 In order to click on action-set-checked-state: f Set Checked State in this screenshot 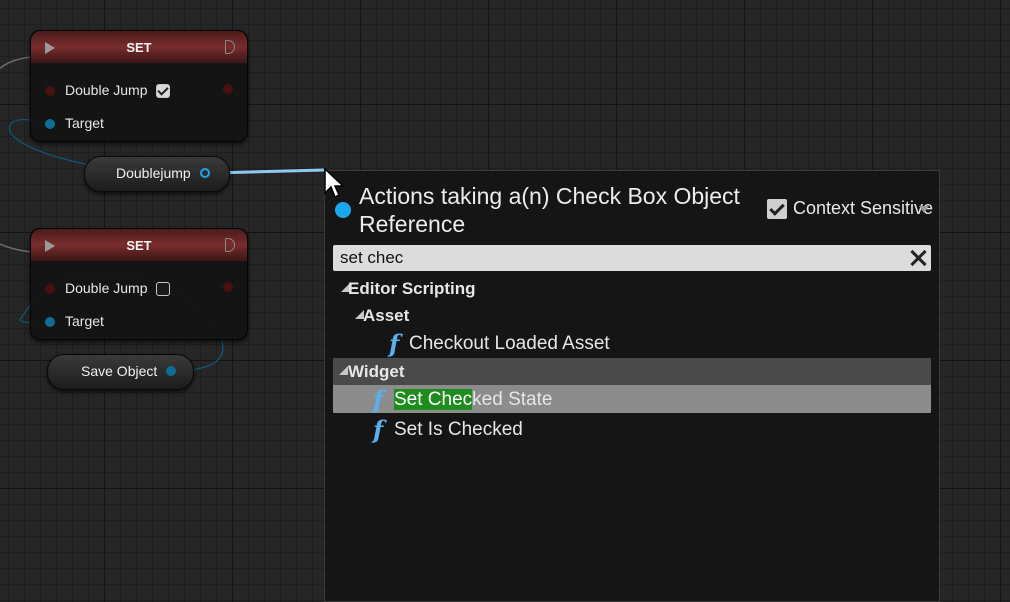, I will do `click(632, 399)`.